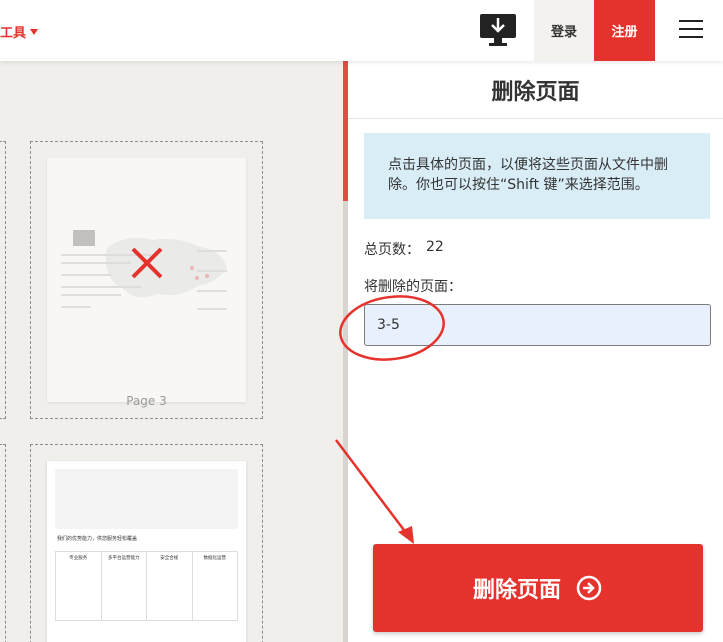  What do you see at coordinates (79, 586) in the screenshot?
I see `table-column-header: 专业服务` at bounding box center [79, 586].